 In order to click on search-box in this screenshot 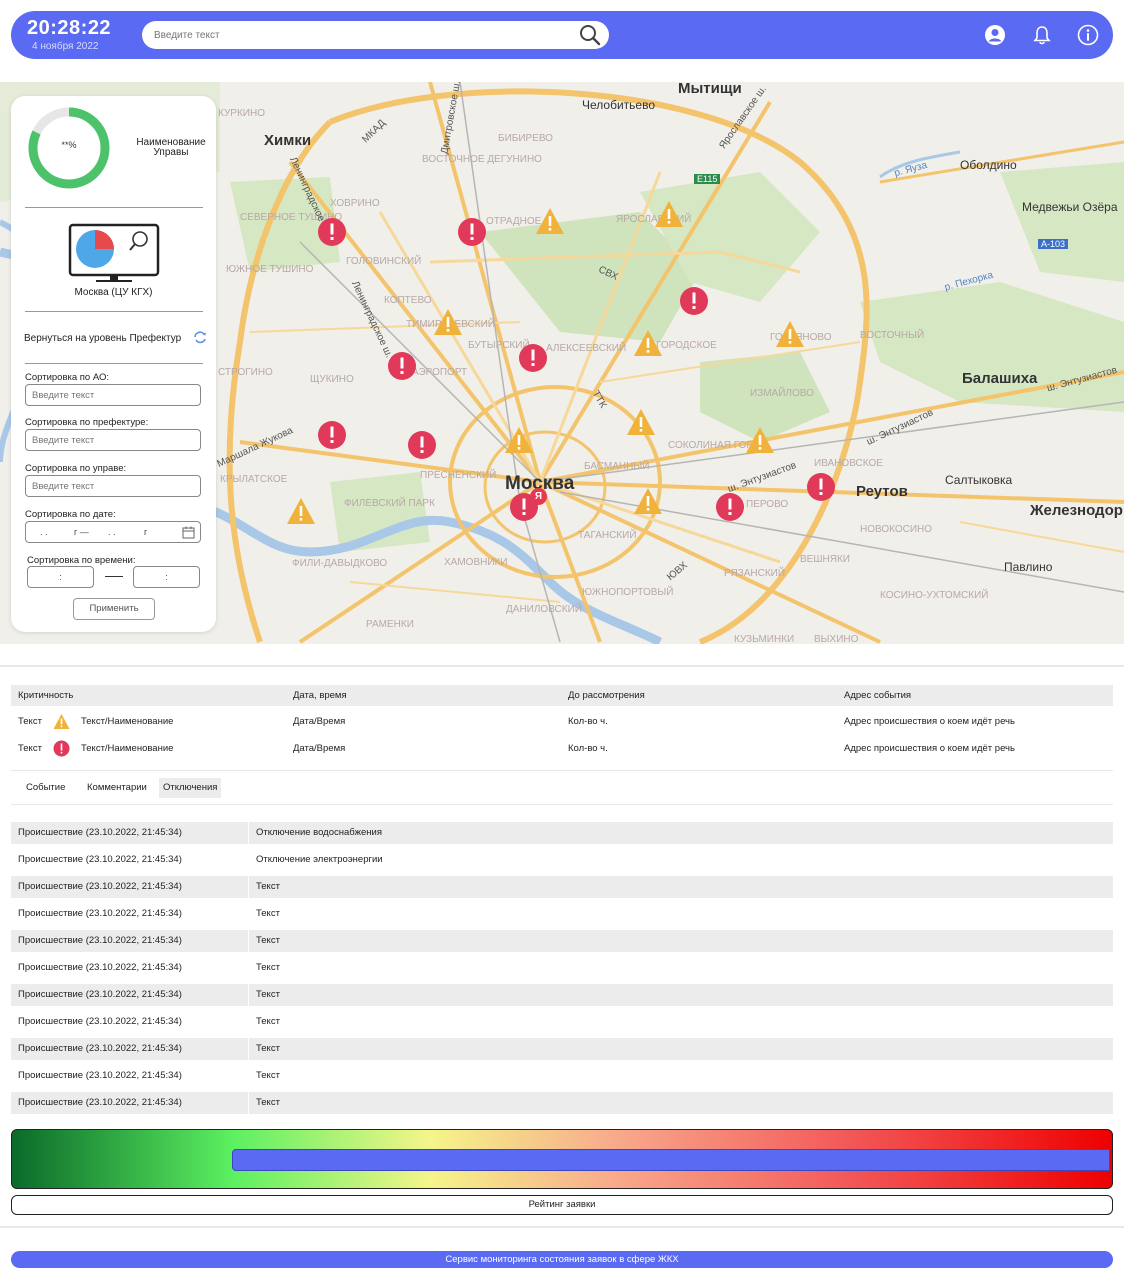, I will do `click(375, 35)`.